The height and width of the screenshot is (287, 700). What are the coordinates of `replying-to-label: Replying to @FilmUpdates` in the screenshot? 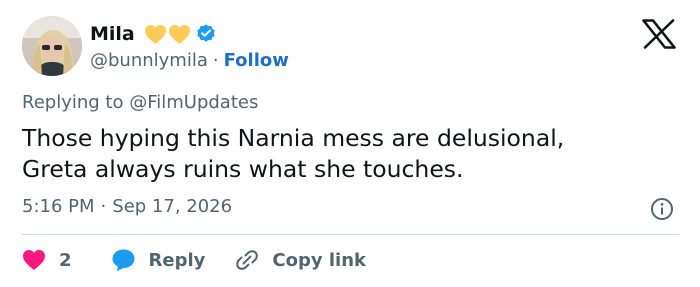 It's located at (140, 102).